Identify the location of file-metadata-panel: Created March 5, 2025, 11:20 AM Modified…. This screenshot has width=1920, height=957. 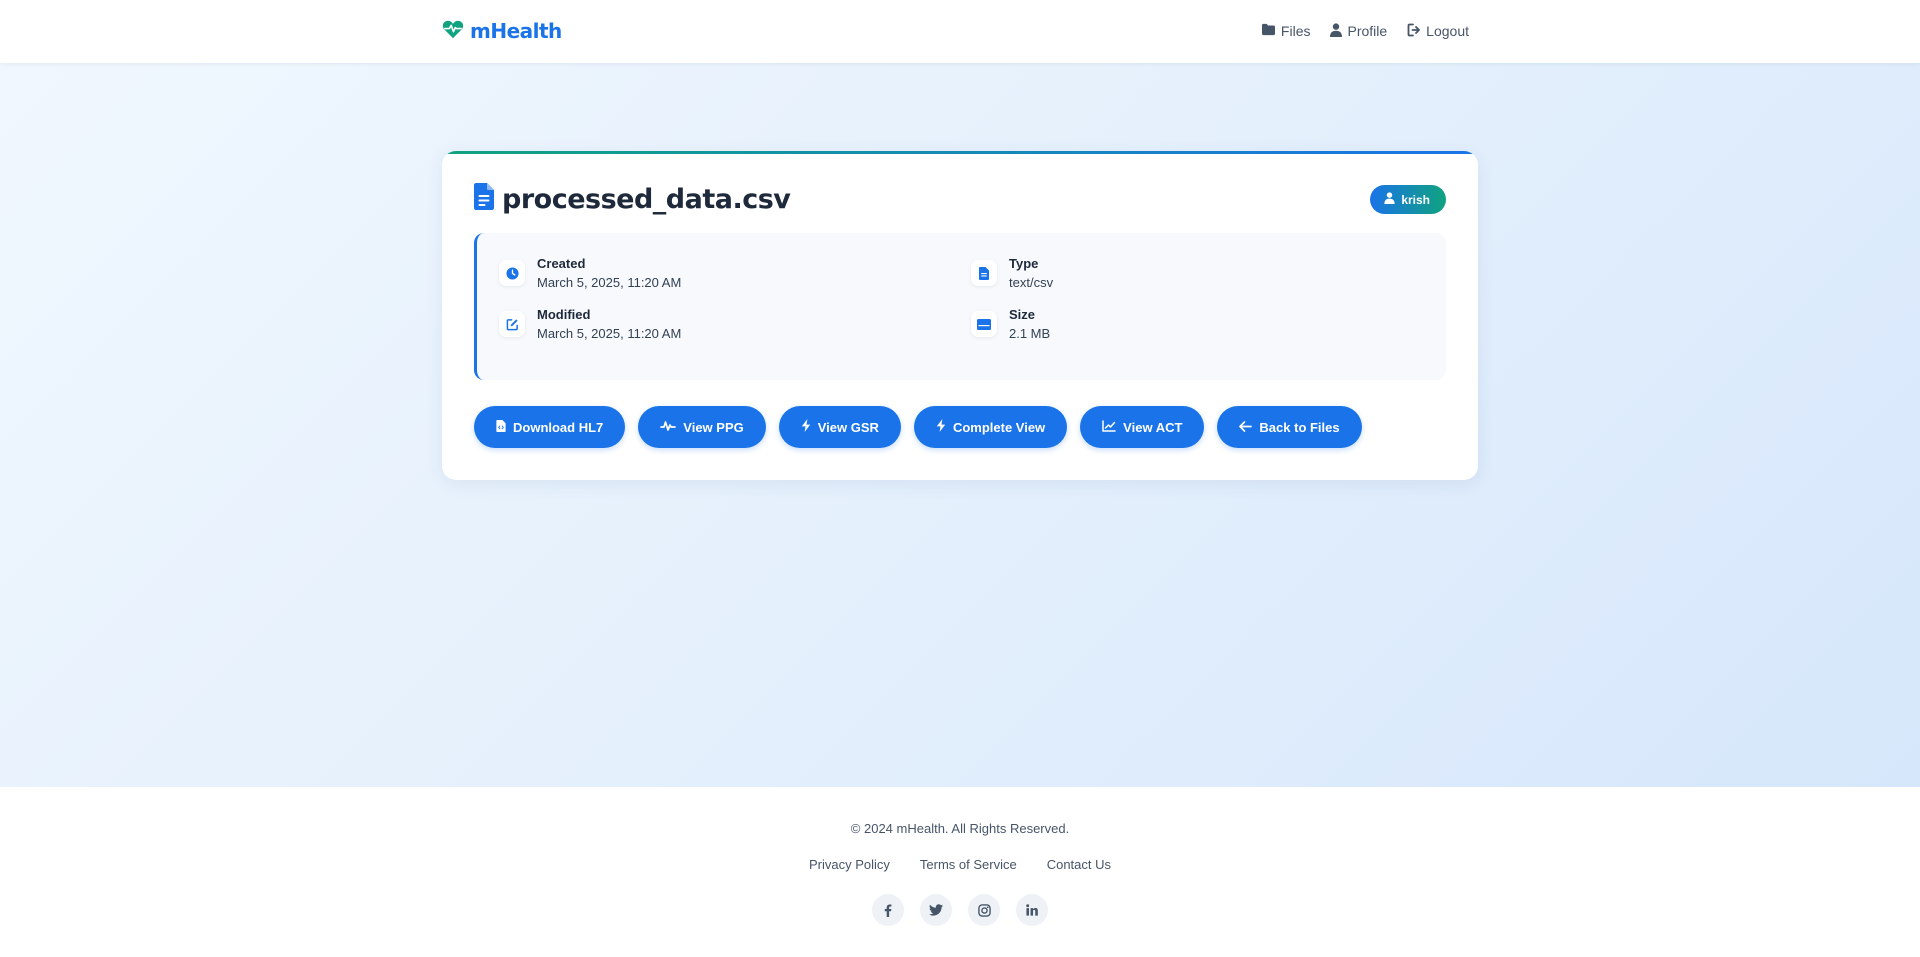
(960, 306).